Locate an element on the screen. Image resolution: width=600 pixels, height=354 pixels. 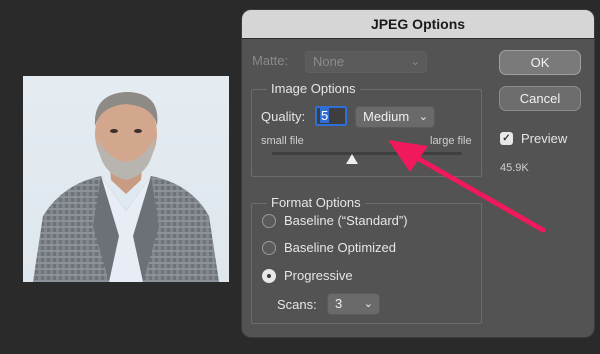
annotation-arrow is located at coordinates (467, 186).